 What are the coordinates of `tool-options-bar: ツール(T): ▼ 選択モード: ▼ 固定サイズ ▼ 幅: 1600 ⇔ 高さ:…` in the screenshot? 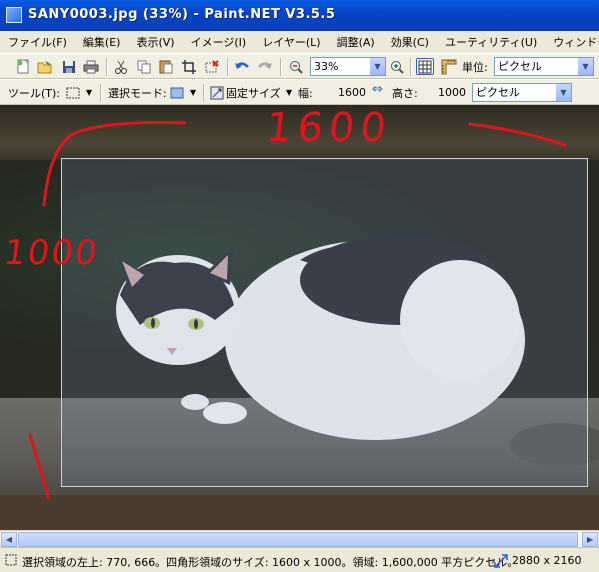 It's located at (299, 92).